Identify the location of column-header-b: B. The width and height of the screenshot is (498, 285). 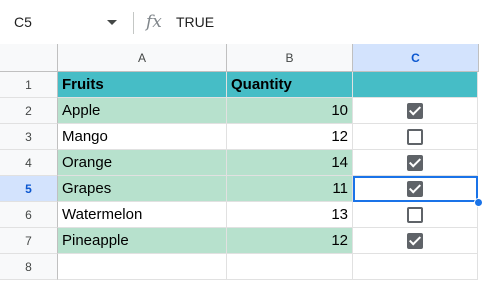
(290, 58).